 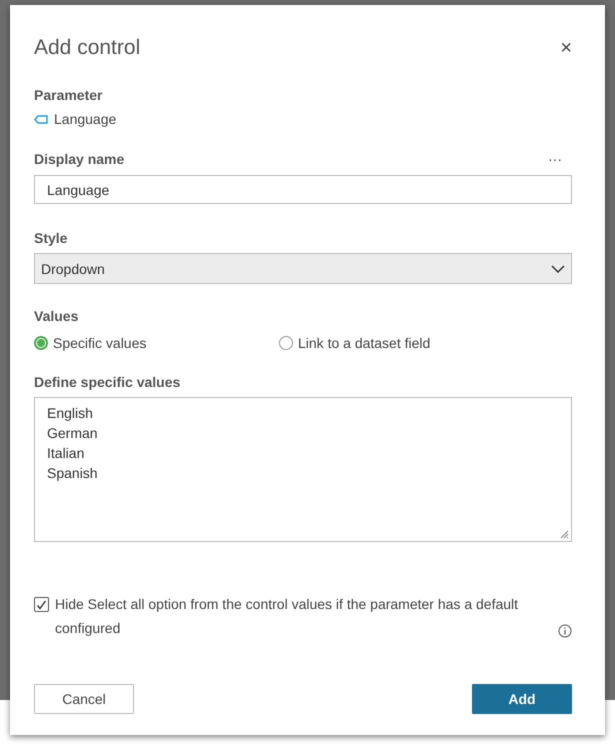 I want to click on radio-option: Specific values, so click(x=156, y=343).